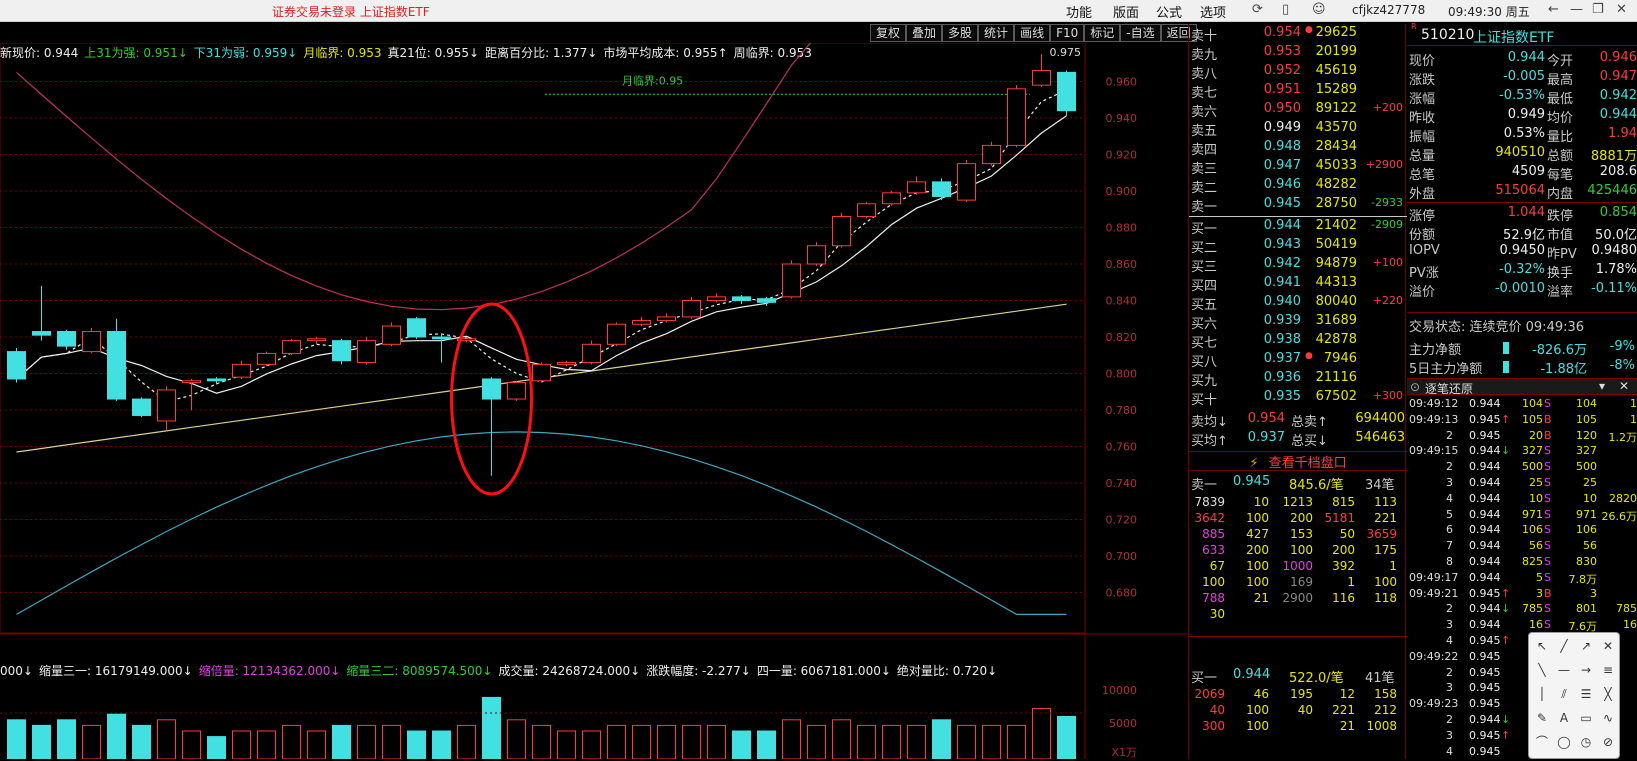  I want to click on bid-level-9: 买九 0.936 21116, so click(1298, 379).